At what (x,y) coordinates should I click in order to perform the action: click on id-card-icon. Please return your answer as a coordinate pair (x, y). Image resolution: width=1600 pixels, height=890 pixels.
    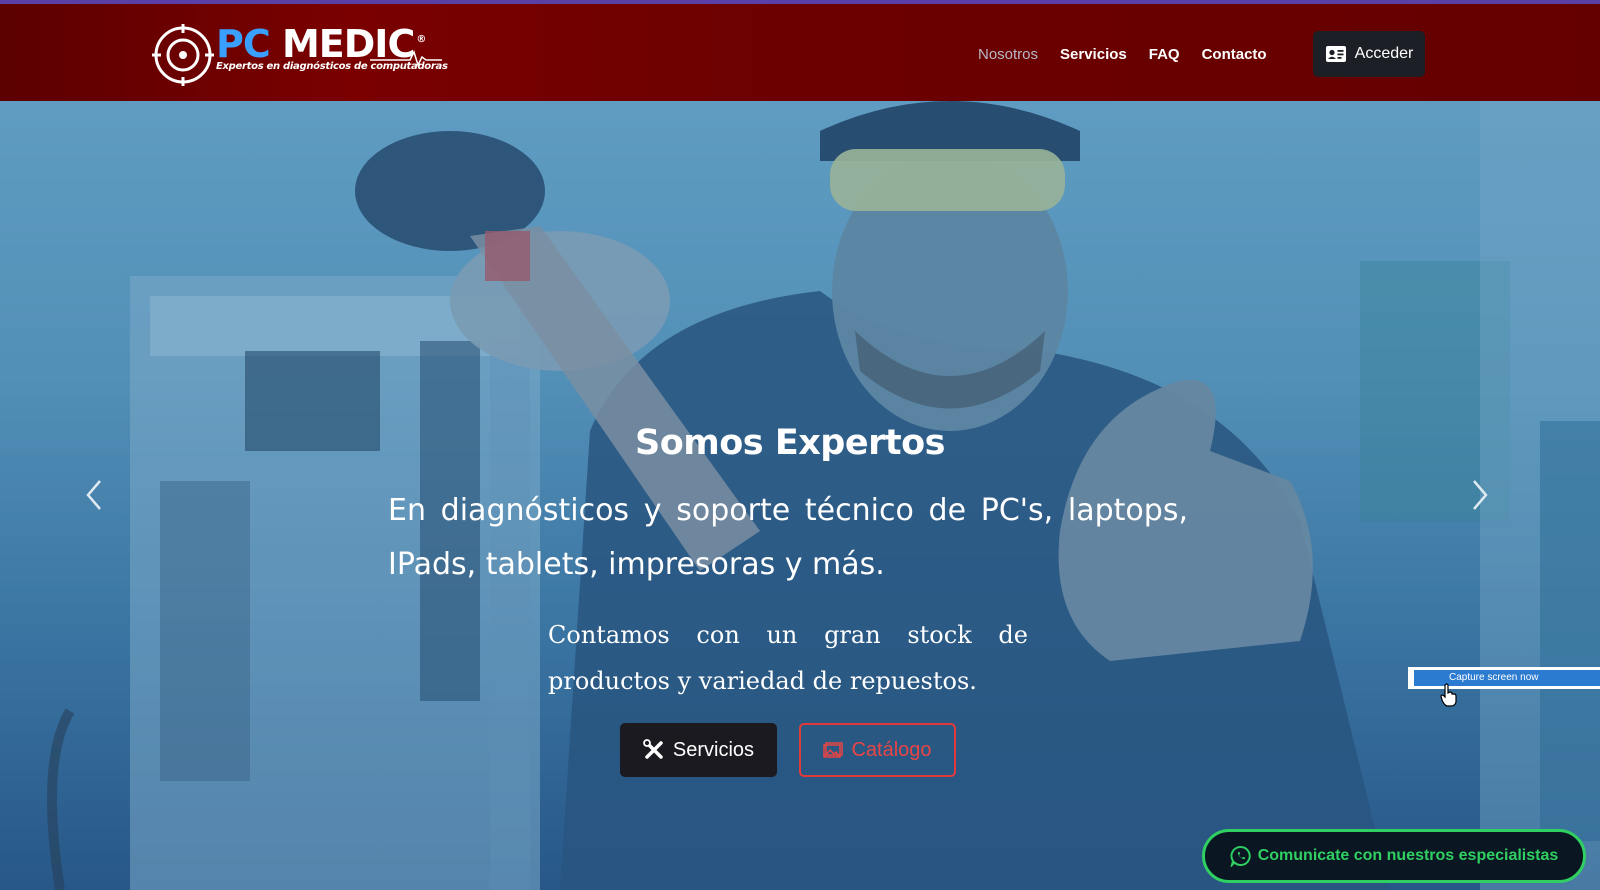
    Looking at the image, I should click on (1335, 54).